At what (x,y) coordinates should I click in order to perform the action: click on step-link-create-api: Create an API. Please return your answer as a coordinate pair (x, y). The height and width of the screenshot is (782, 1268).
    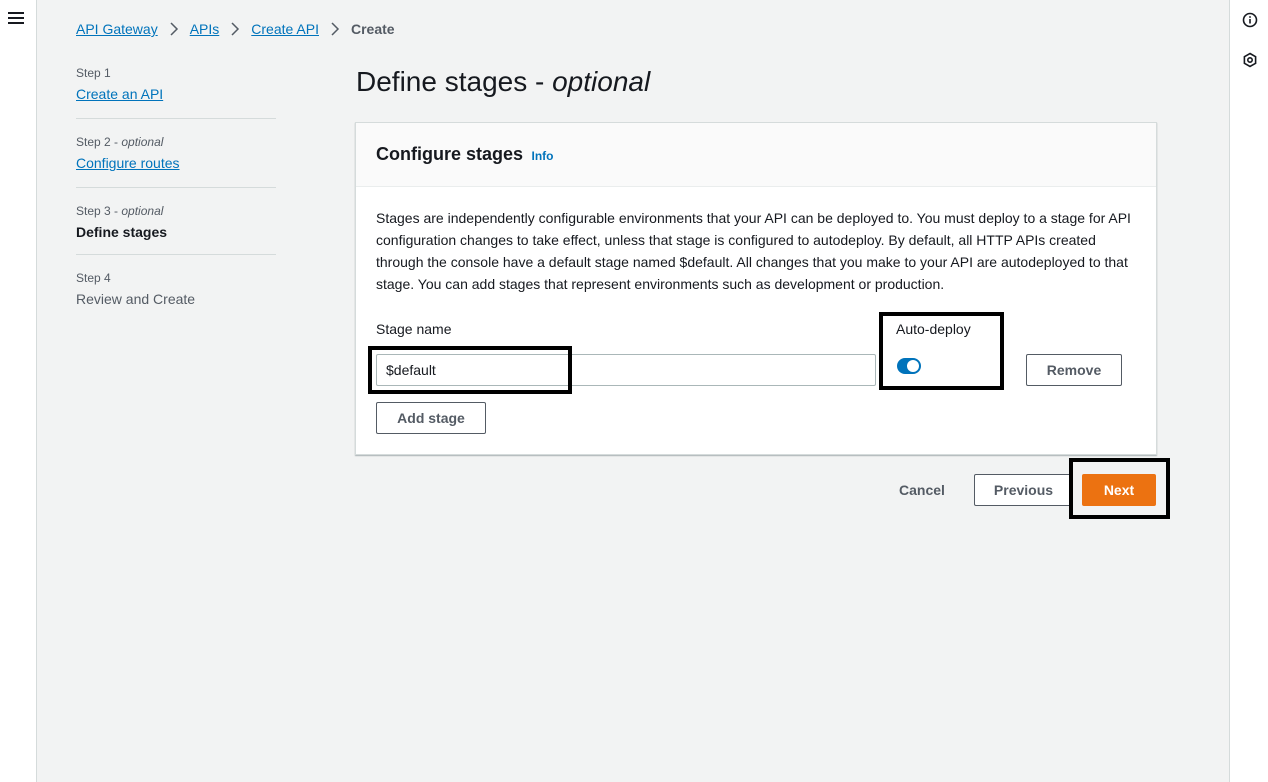
    Looking at the image, I should click on (119, 94).